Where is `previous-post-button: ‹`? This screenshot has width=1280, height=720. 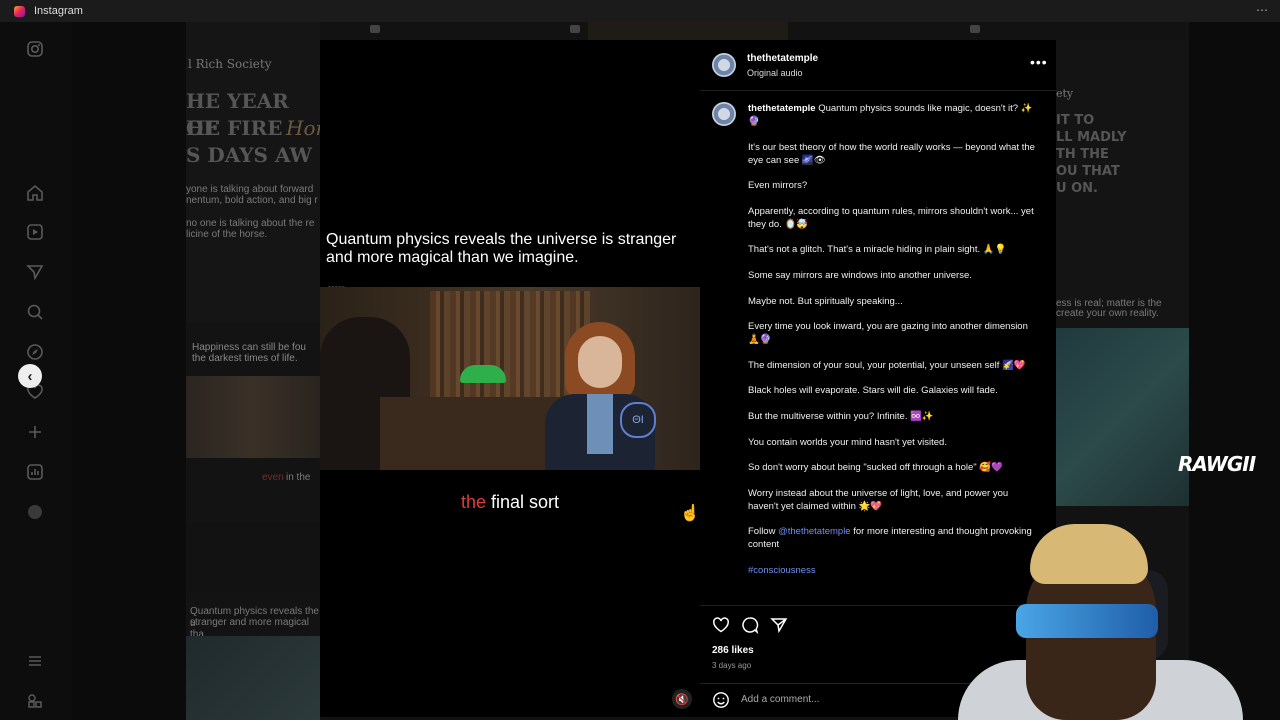
previous-post-button: ‹ is located at coordinates (30, 376).